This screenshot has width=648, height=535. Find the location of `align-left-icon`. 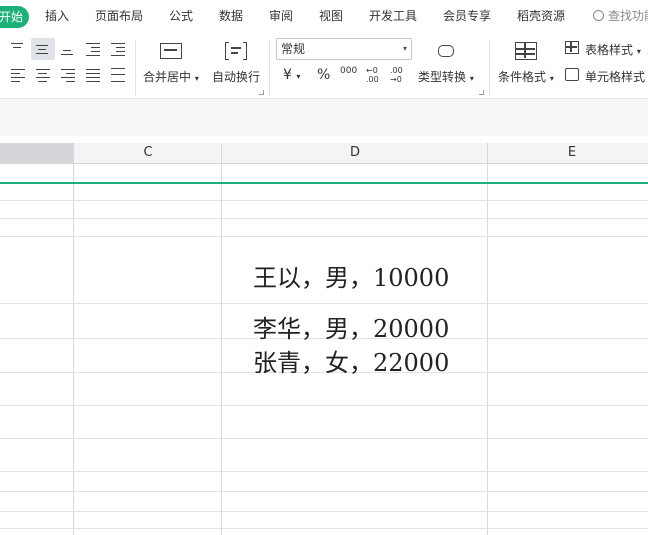

align-left-icon is located at coordinates (18, 75).